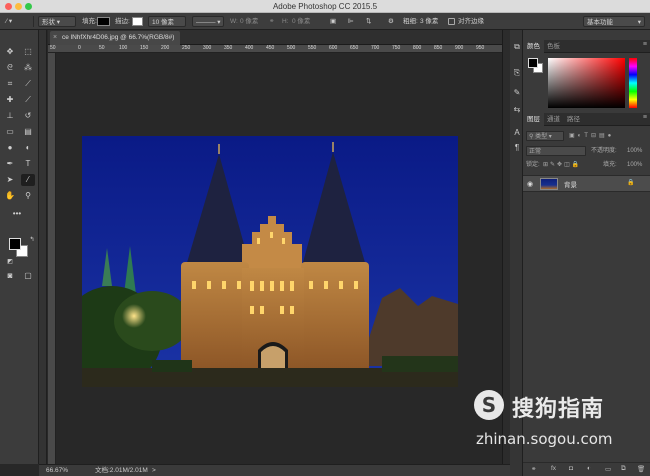 The height and width of the screenshot is (476, 650). What do you see at coordinates (471, 21) in the screenshot?
I see `align-edges-label: 对齐边缘` at bounding box center [471, 21].